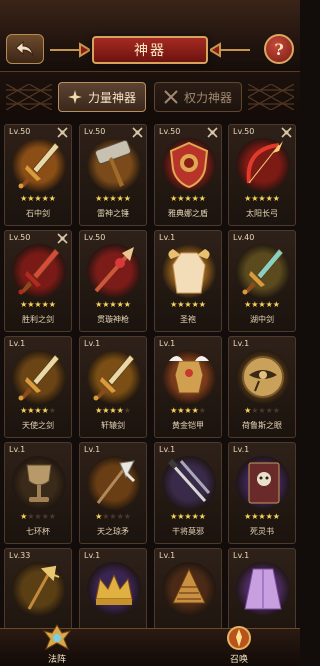 This screenshot has height=666, width=320. I want to click on artifact-card: Lv.33, so click(38, 588).